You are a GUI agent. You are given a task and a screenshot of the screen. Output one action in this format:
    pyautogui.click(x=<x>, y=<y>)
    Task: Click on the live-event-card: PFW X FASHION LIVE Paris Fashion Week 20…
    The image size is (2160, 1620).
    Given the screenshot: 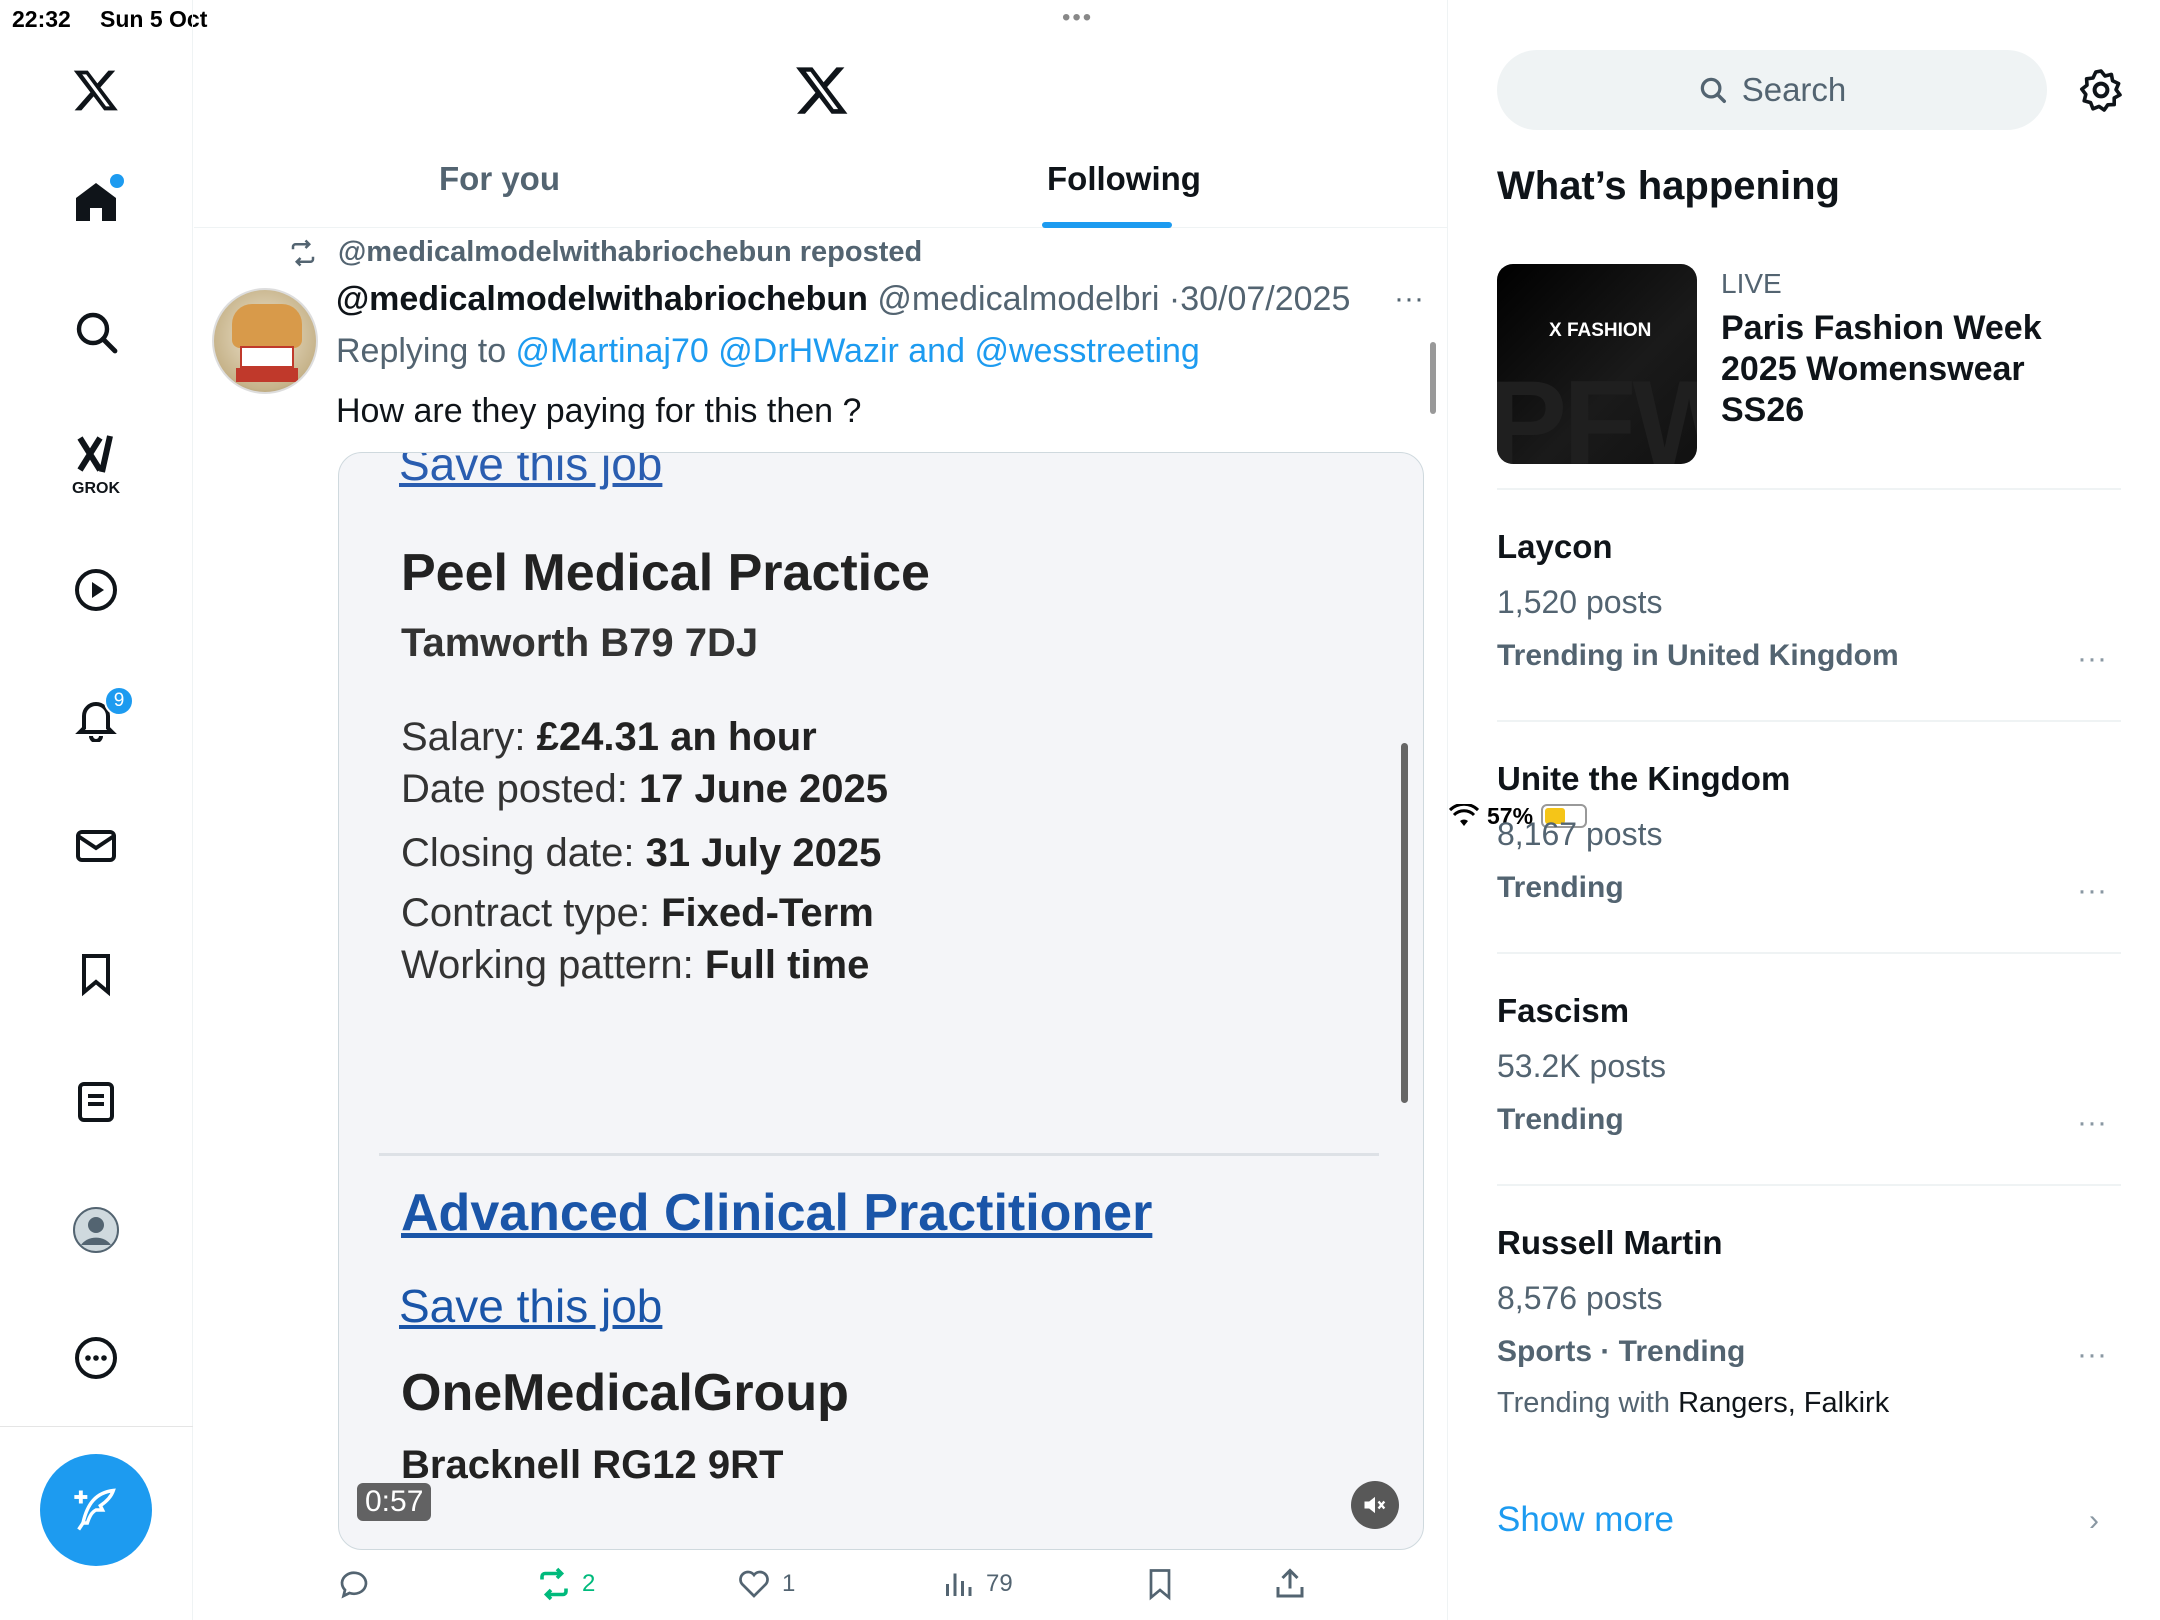 What is the action you would take?
    pyautogui.click(x=1809, y=364)
    